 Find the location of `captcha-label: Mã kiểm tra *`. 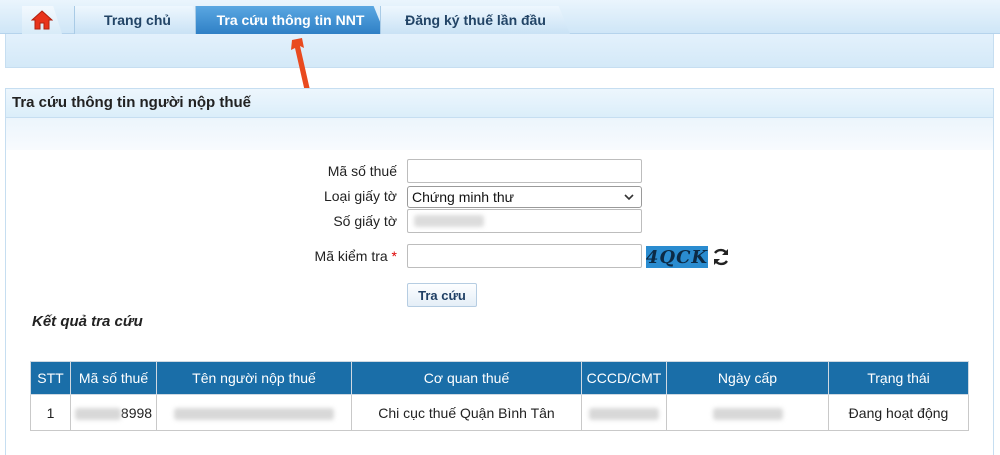

captcha-label: Mã kiểm tra * is located at coordinates (327, 256).